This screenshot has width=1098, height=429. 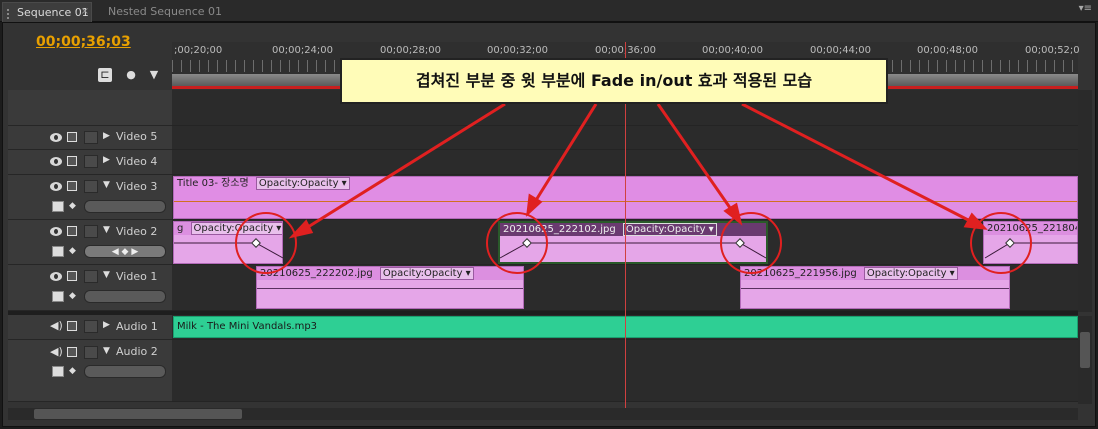 What do you see at coordinates (83, 42) in the screenshot?
I see `timecode-display: 00;00;36;03` at bounding box center [83, 42].